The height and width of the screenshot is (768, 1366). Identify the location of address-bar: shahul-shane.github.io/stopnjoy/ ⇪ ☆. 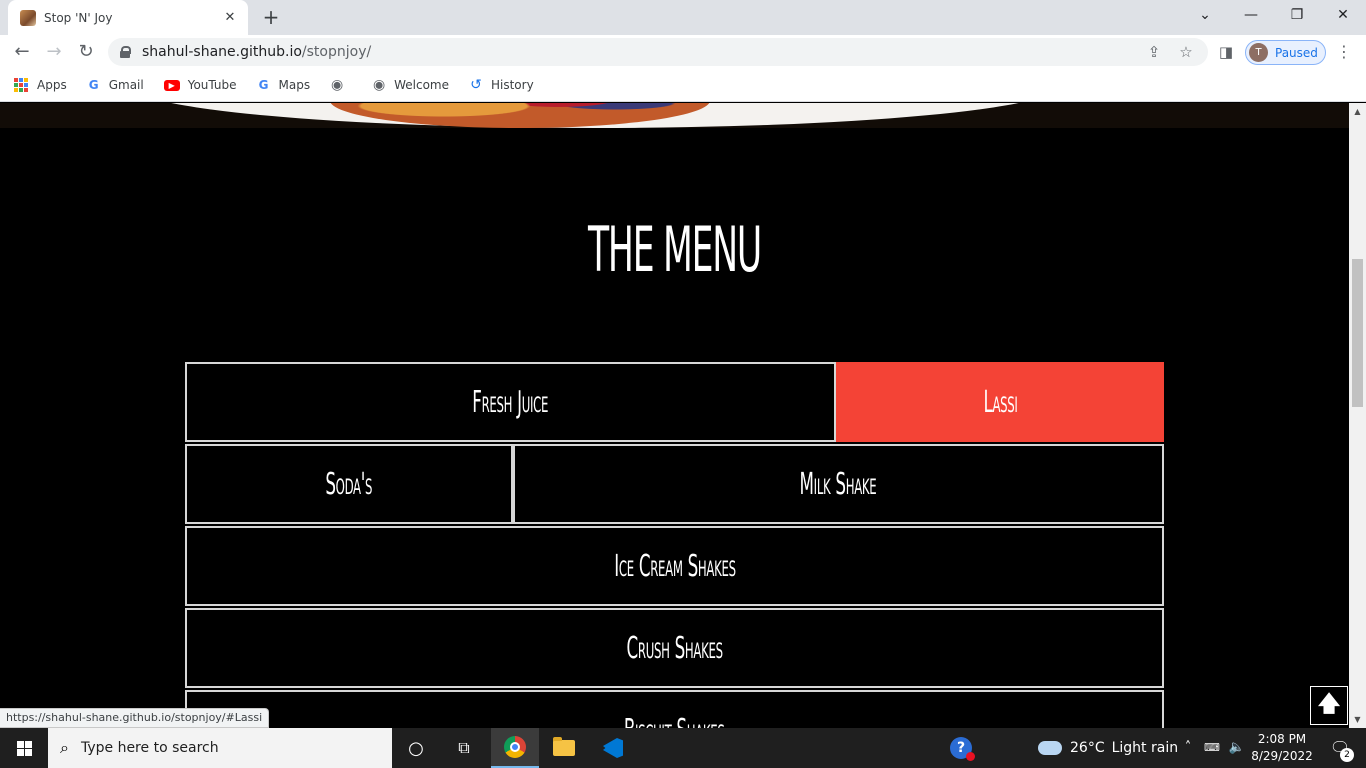
(658, 52).